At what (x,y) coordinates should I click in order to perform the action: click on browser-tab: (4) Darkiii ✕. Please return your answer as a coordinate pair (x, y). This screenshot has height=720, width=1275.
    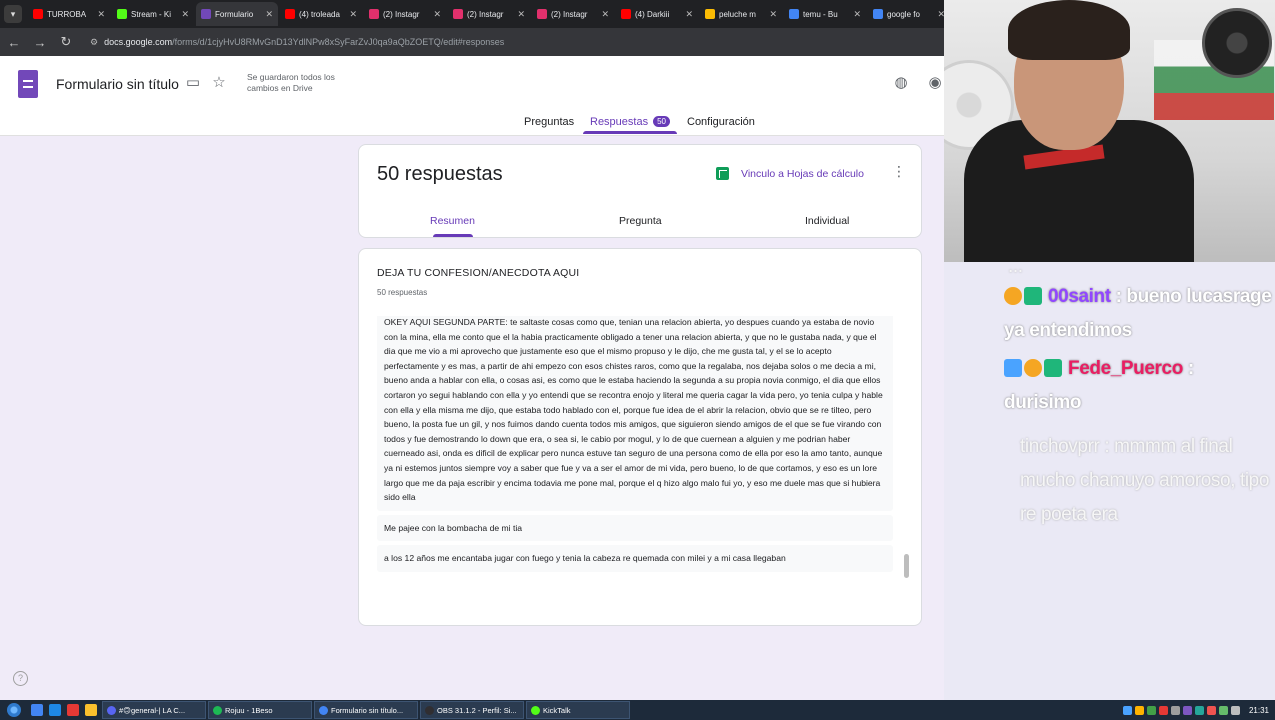
    Looking at the image, I should click on (657, 14).